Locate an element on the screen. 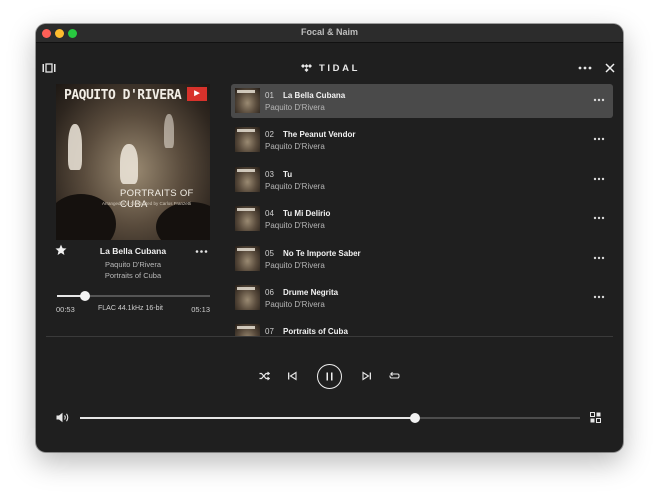 This screenshot has height=500, width=659. track-number: 06 is located at coordinates (269, 292).